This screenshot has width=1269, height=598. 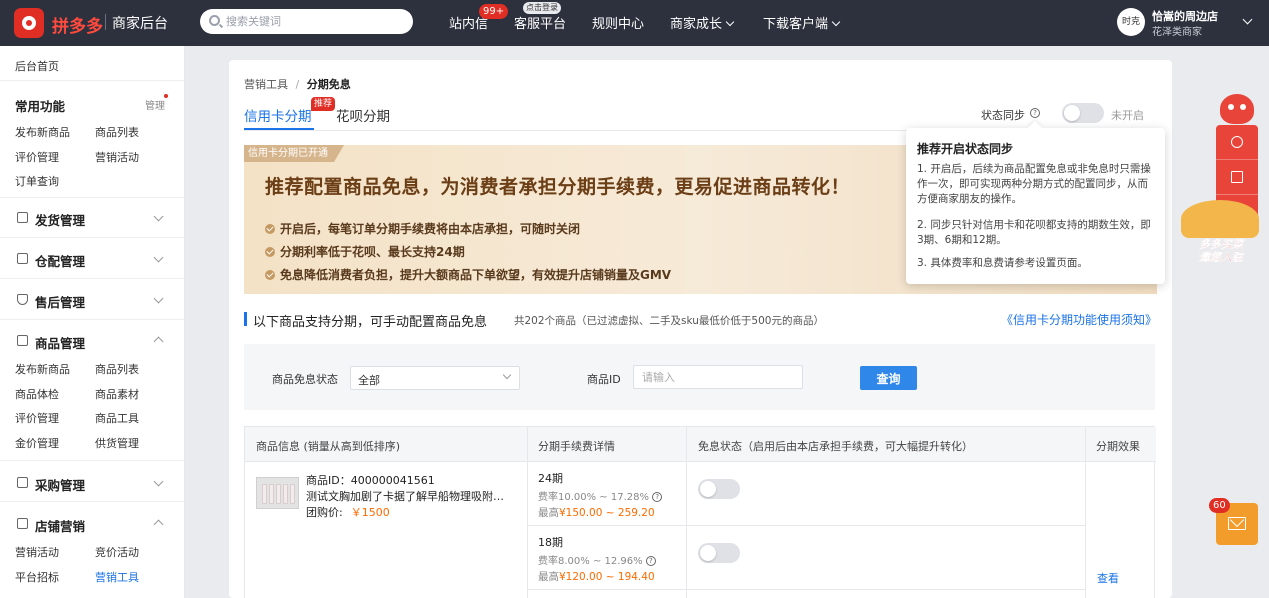 What do you see at coordinates (1219, 505) in the screenshot?
I see `message-count-badge: 60` at bounding box center [1219, 505].